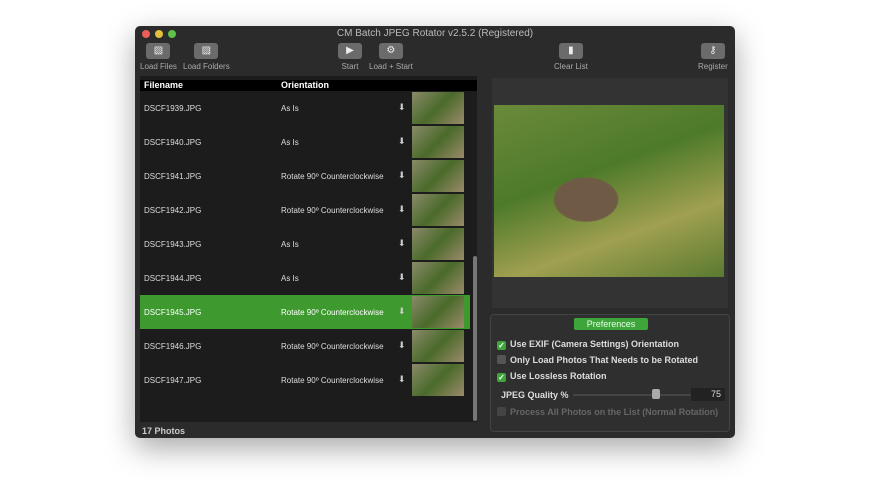 This screenshot has width=870, height=490. I want to click on preview-pane, so click(610, 193).